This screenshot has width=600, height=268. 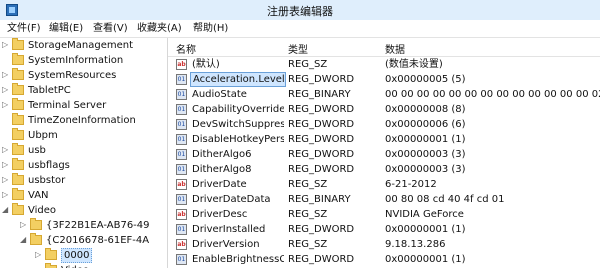 I want to click on tree-item-label: Terminal Server, so click(x=67, y=105).